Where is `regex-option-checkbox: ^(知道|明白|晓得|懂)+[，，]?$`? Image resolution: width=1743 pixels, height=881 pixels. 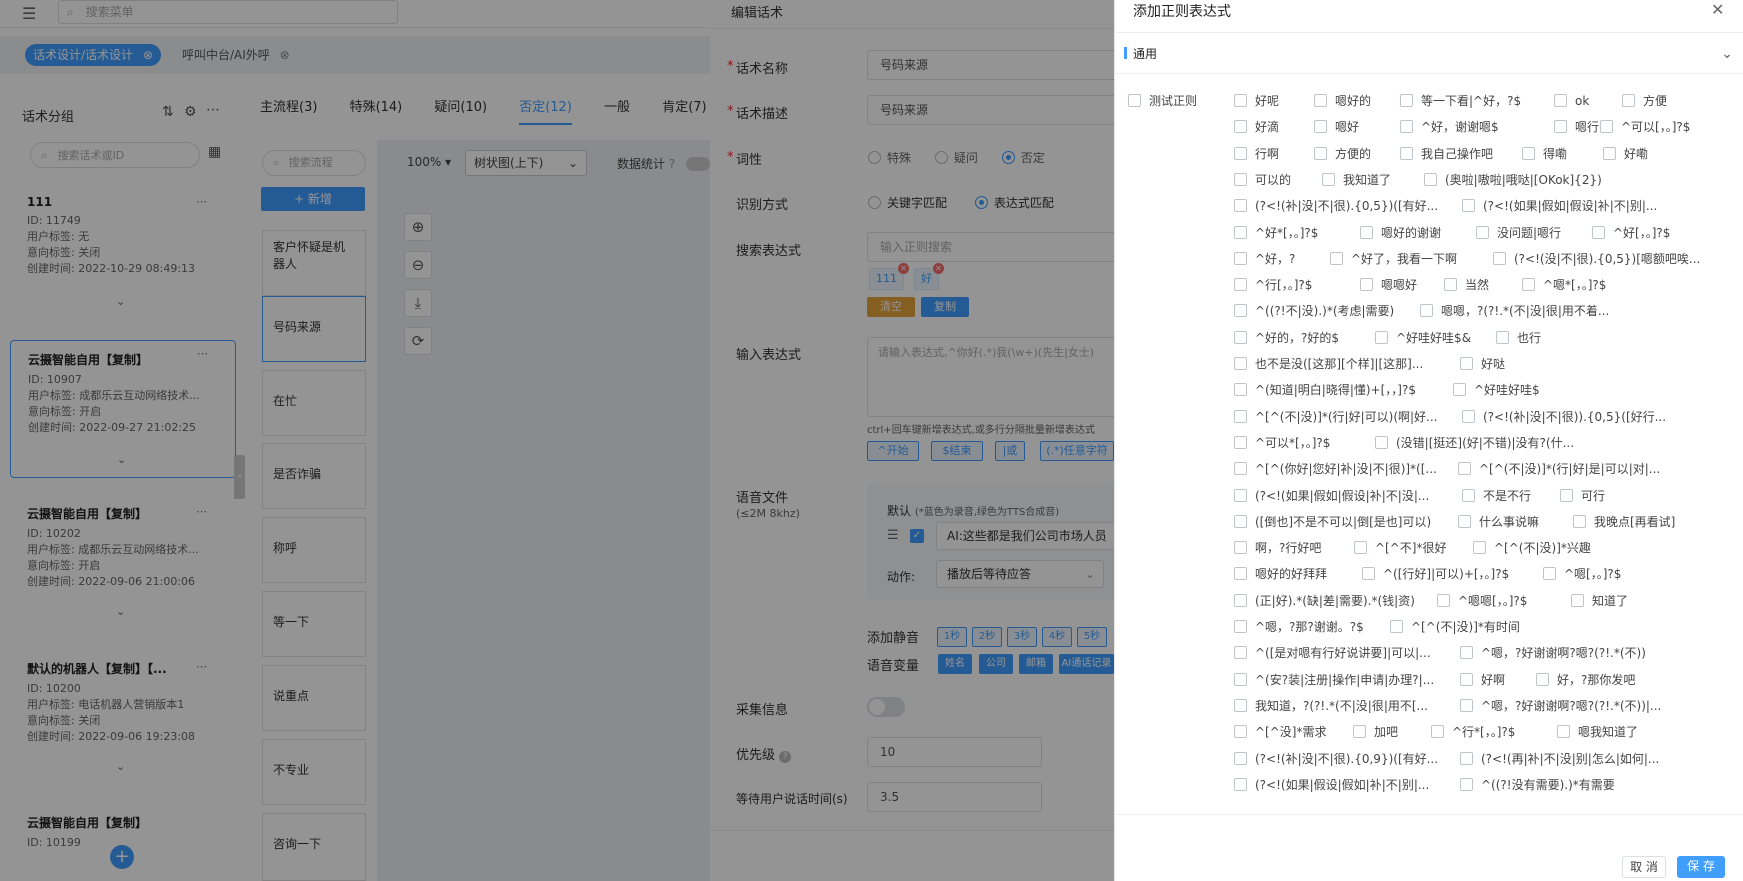
regex-option-checkbox: ^(知道|明白|晓得|懂)+[，，]?$ is located at coordinates (1325, 390).